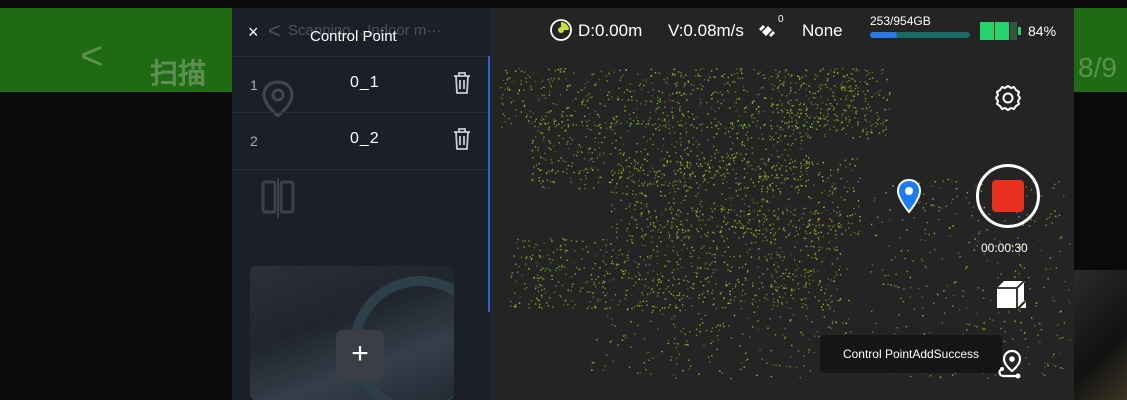 The image size is (1127, 400). Describe the element at coordinates (822, 30) in the screenshot. I see `rtk-status: None` at that location.